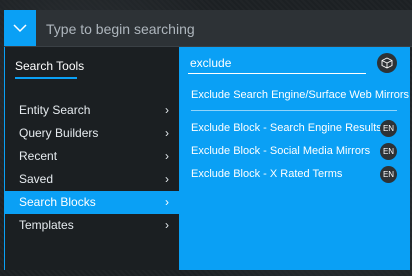  I want to click on cube-icon, so click(387, 63).